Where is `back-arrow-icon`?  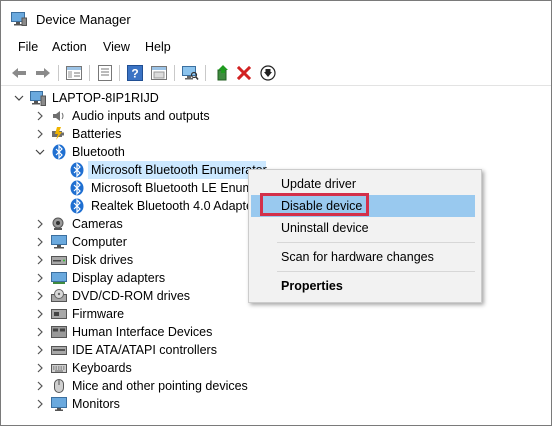
back-arrow-icon is located at coordinates (19, 73).